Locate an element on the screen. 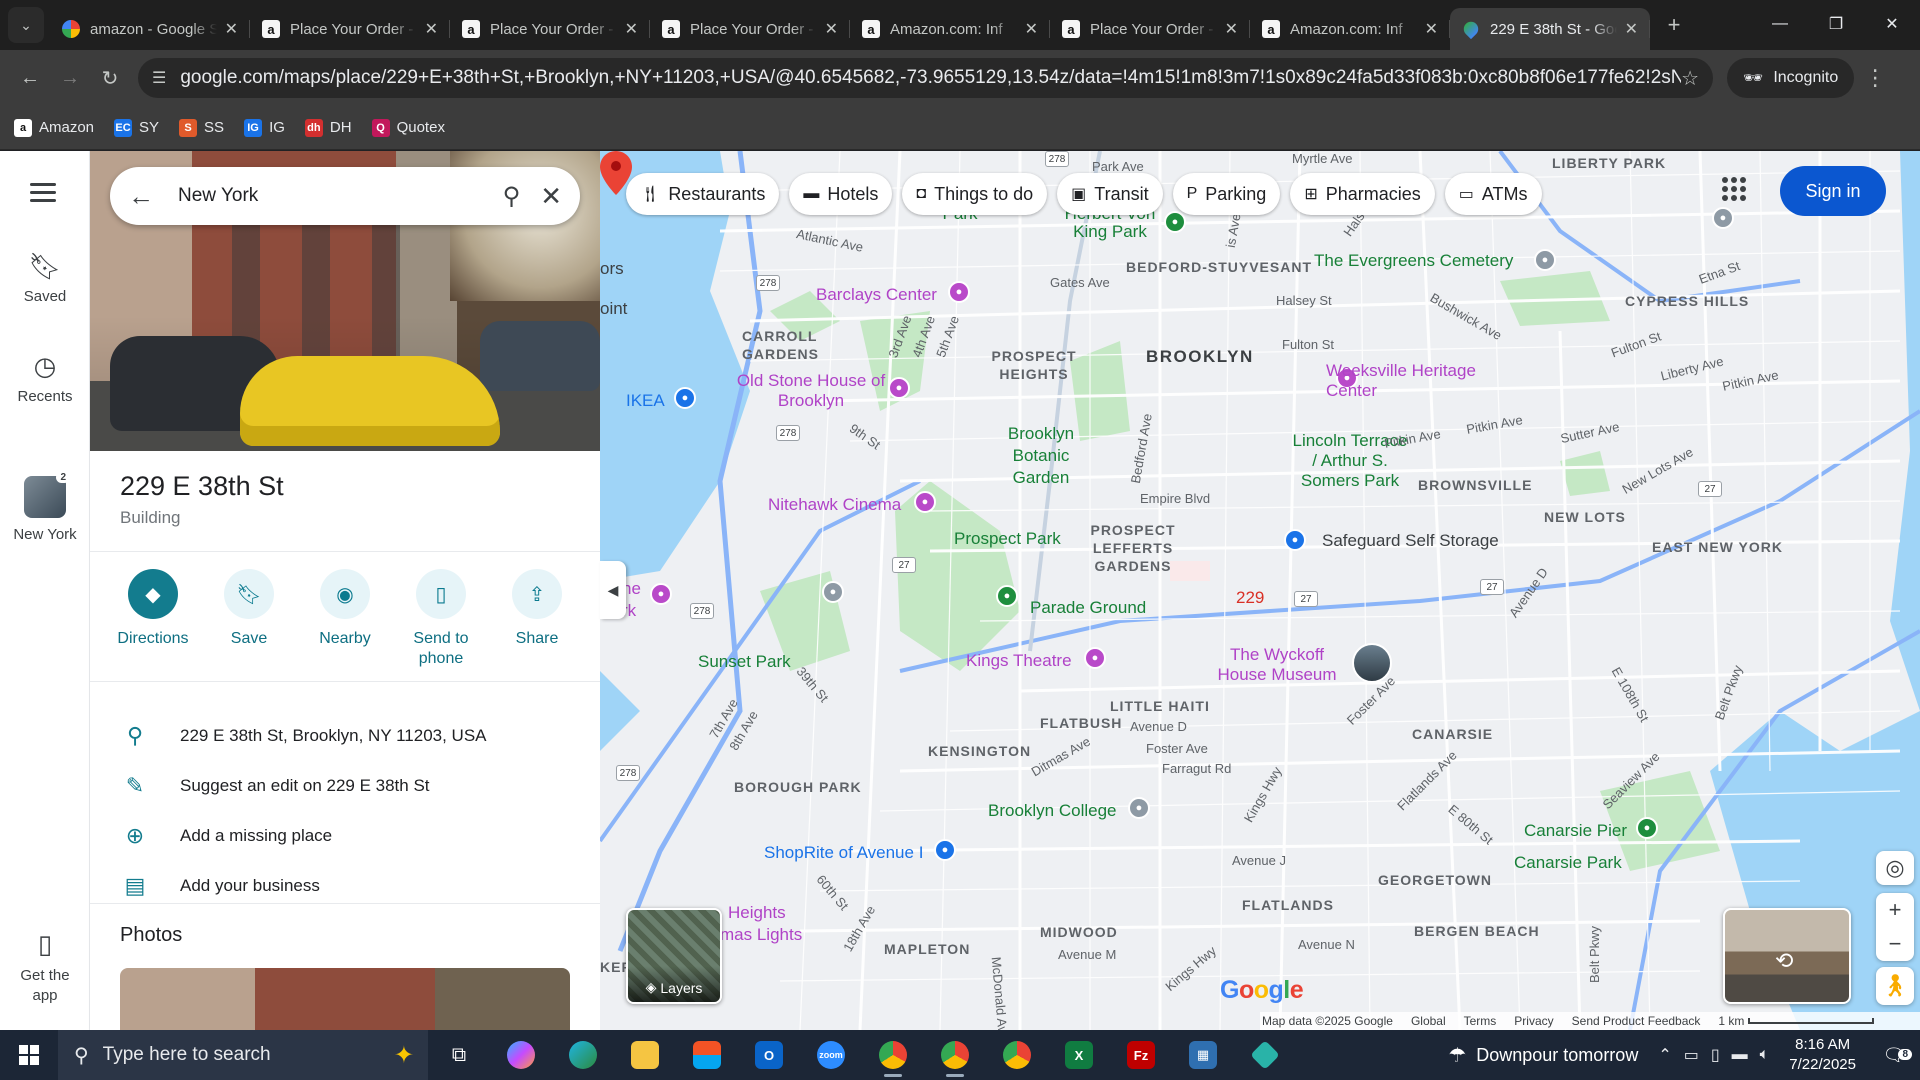 The image size is (1920, 1080). file-explorer-app is located at coordinates (645, 1055).